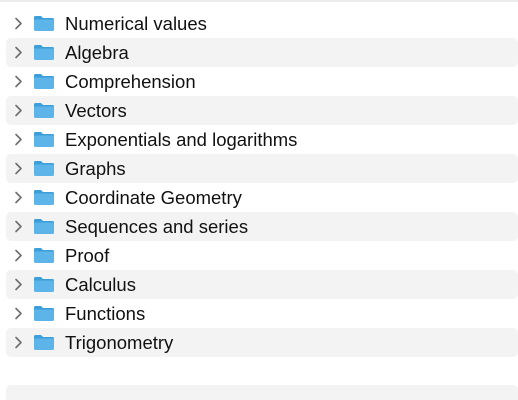  Describe the element at coordinates (262, 168) in the screenshot. I see `folder-row-graphs: Graphs` at that location.